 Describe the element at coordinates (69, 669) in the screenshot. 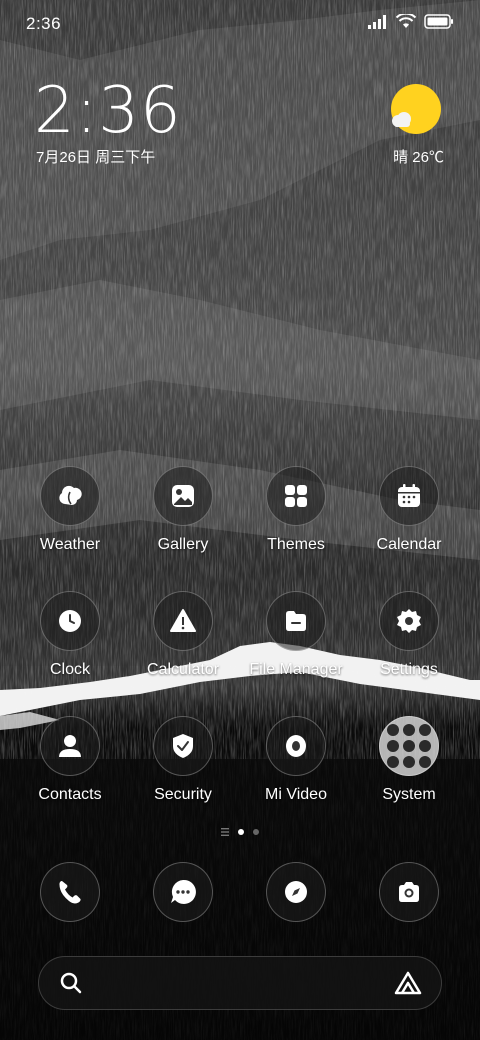

I see `app-label: Clock` at that location.